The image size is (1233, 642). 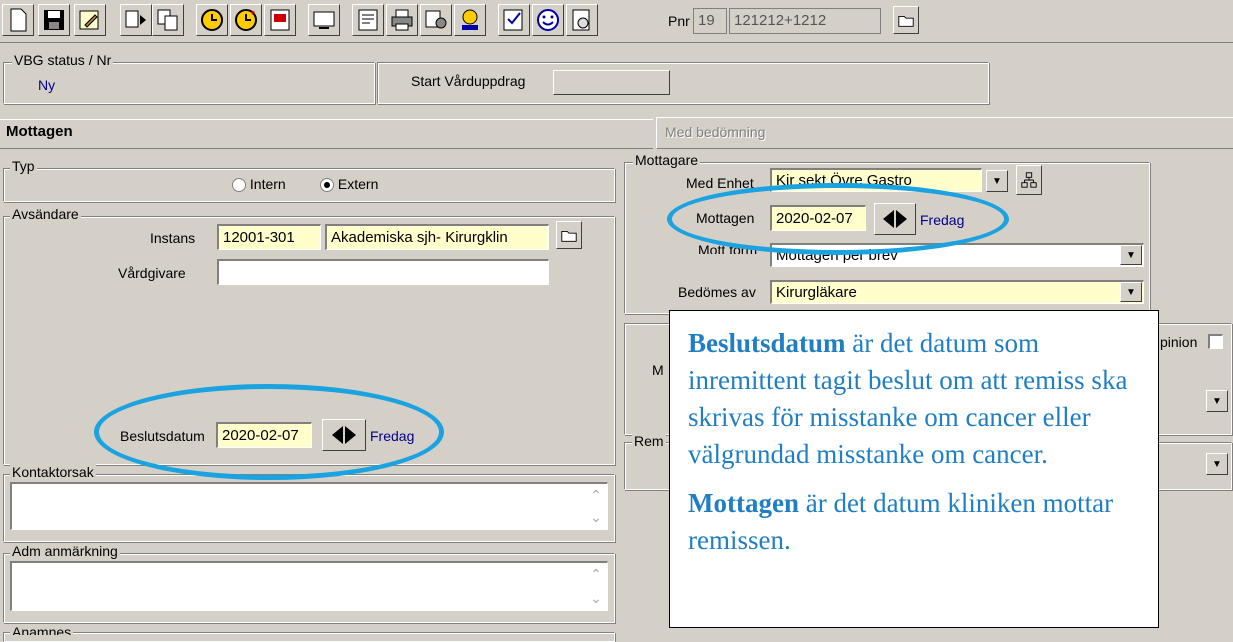 What do you see at coordinates (162, 436) in the screenshot?
I see `beslutsdatum-label: Beslutsdatum` at bounding box center [162, 436].